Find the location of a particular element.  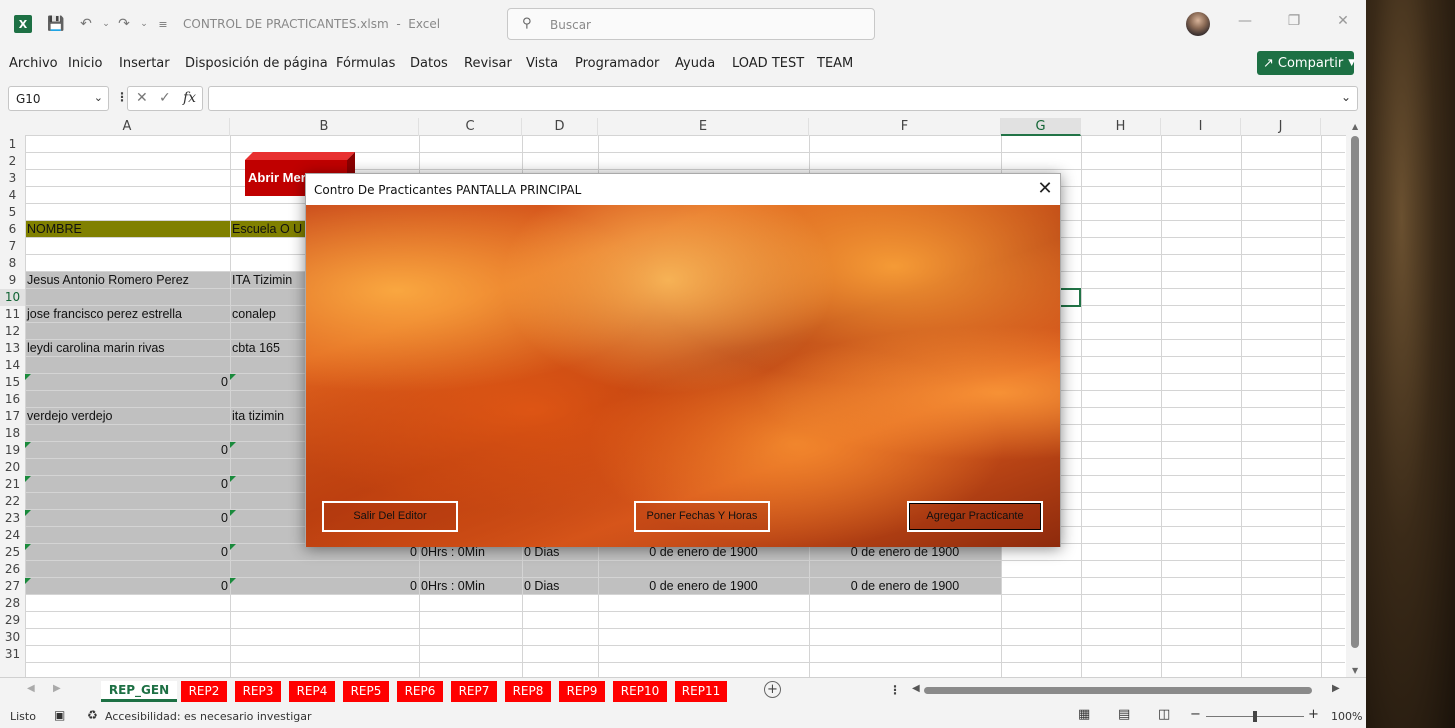

cell-A17: verdejo verdejo is located at coordinates (127, 416).